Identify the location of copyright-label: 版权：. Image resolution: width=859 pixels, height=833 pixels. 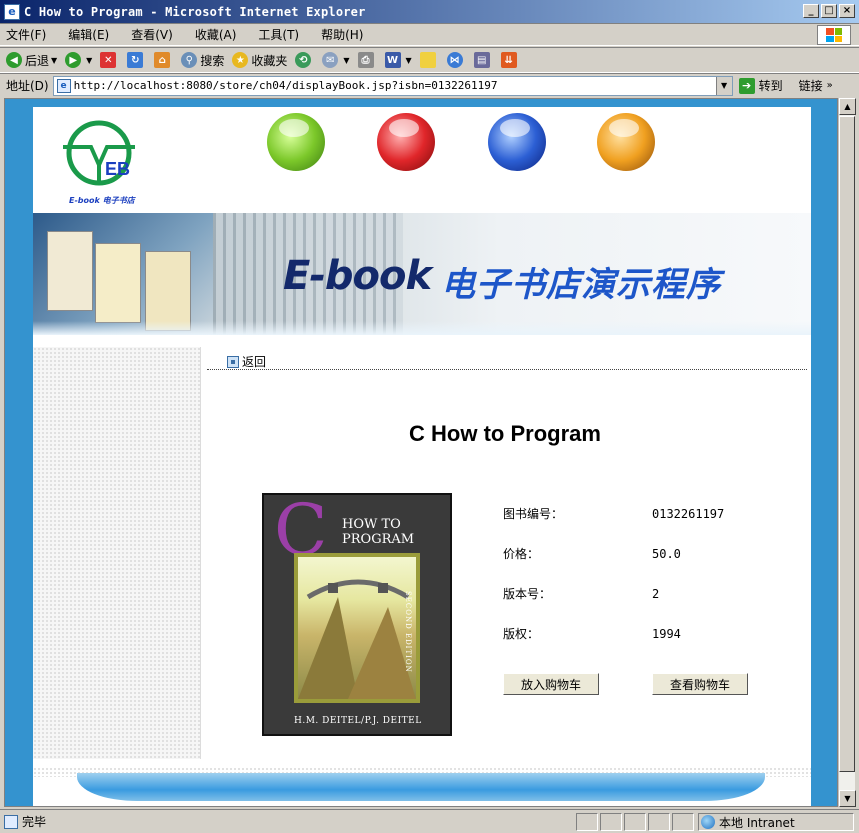
(521, 634).